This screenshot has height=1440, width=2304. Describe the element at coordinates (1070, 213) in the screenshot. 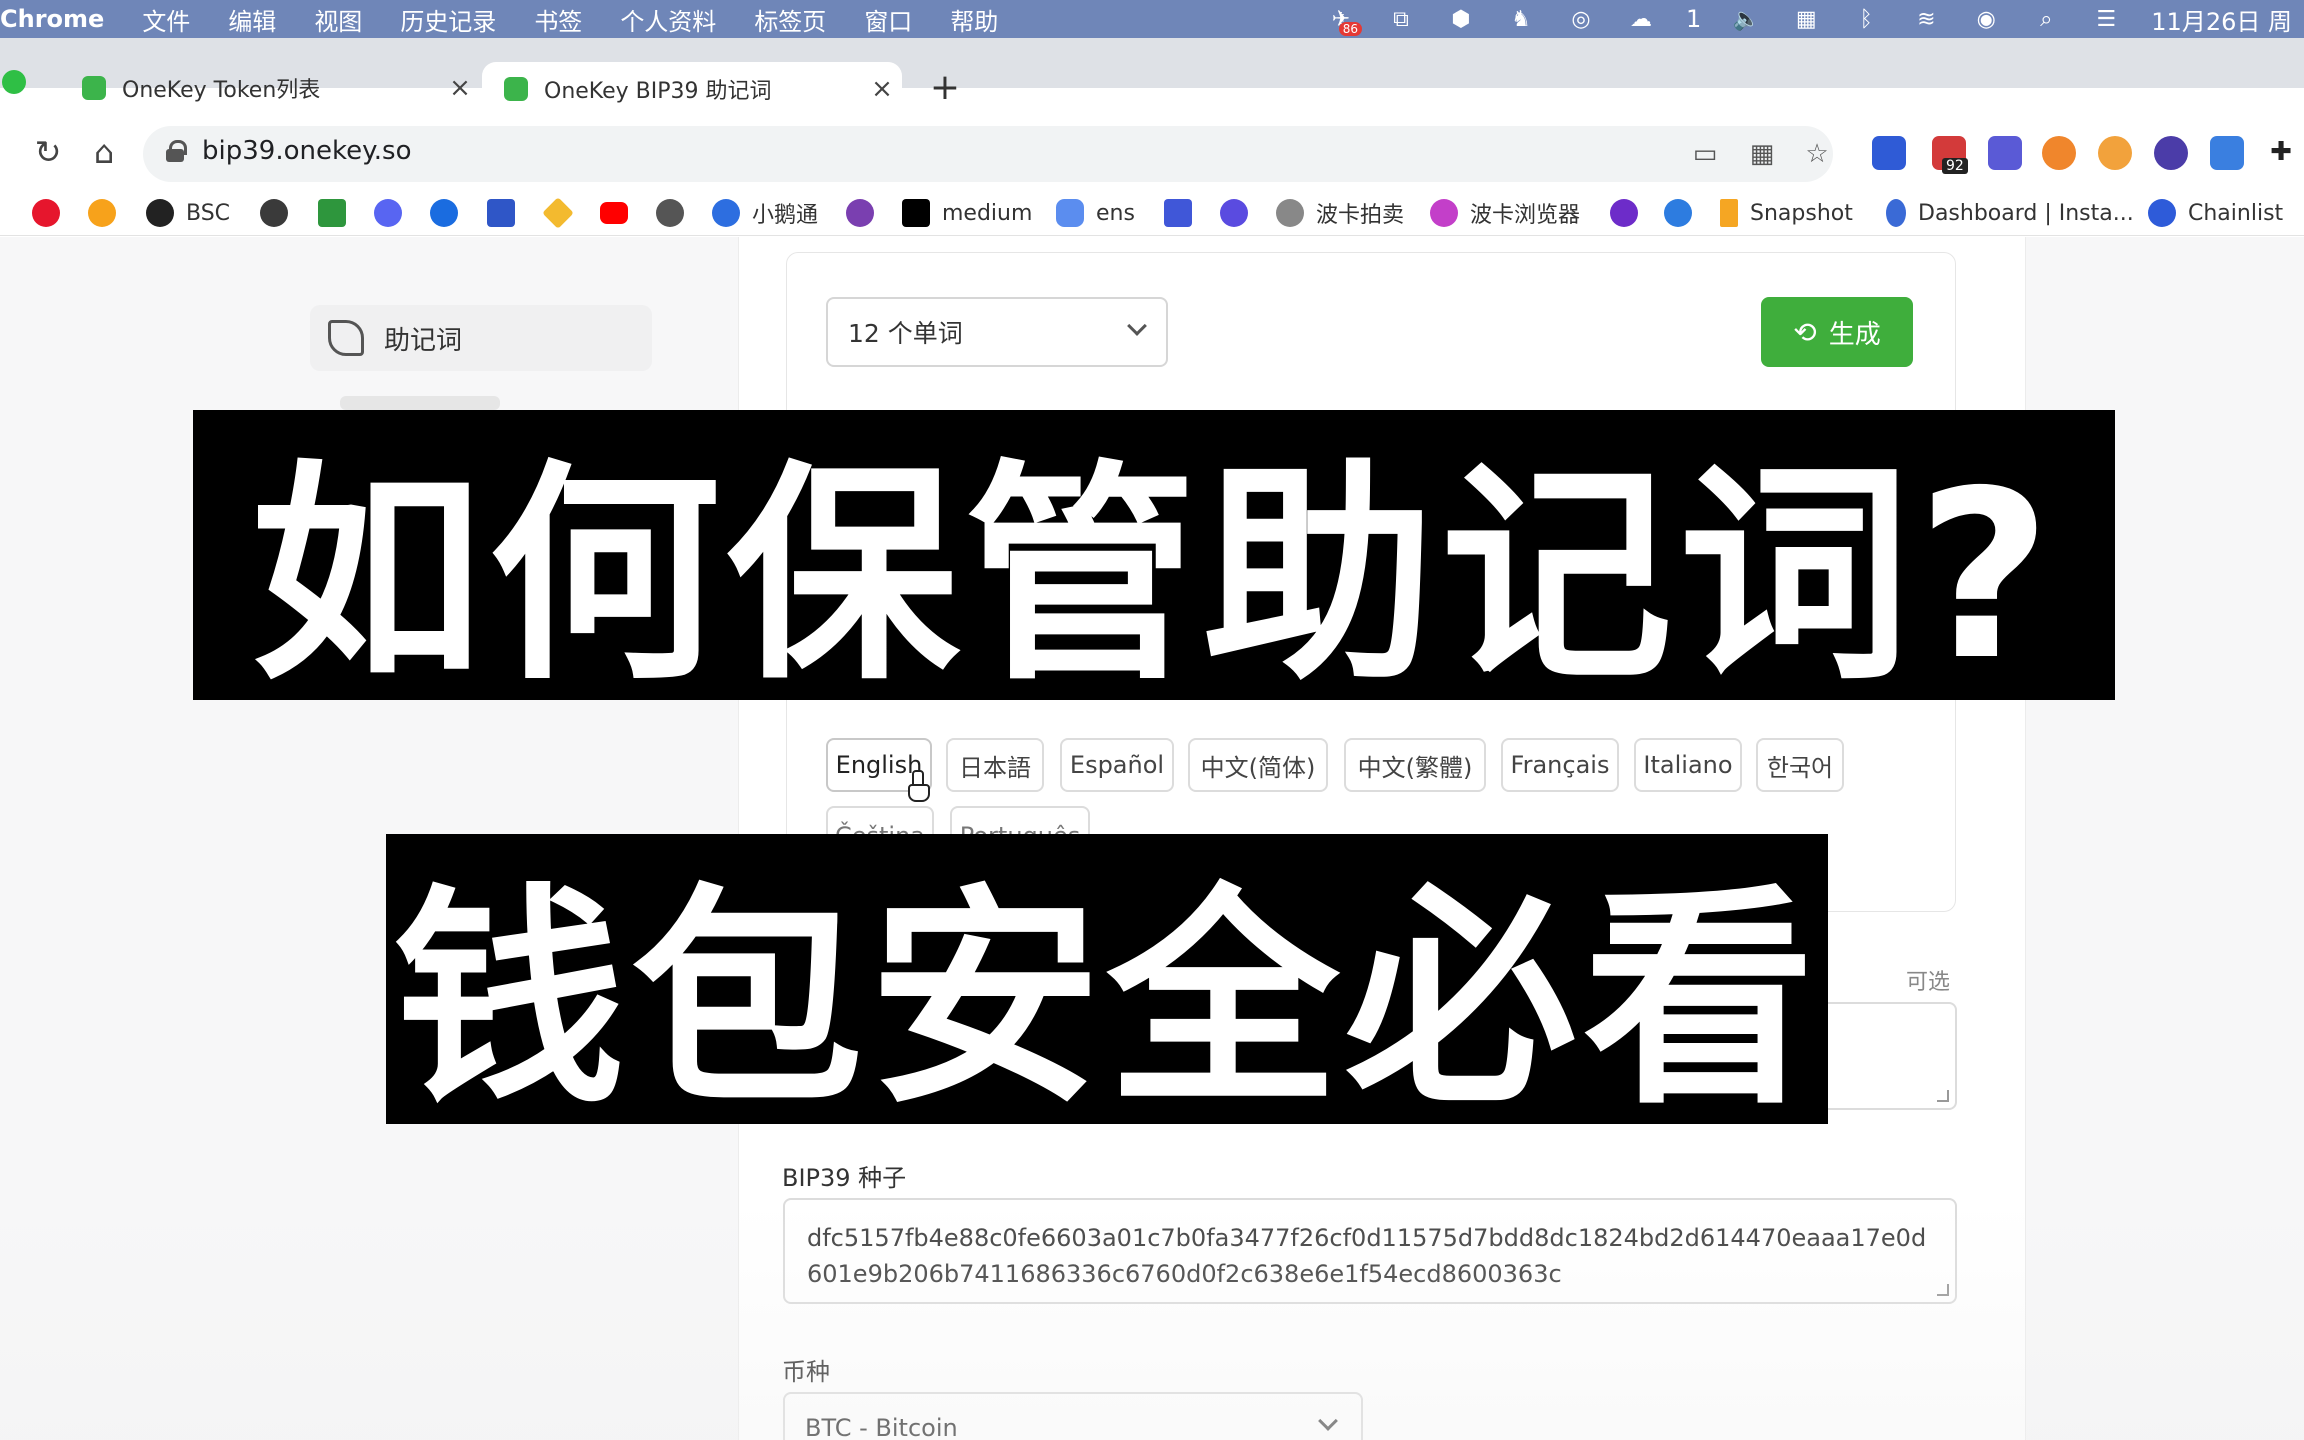

I see `ens-icon` at that location.